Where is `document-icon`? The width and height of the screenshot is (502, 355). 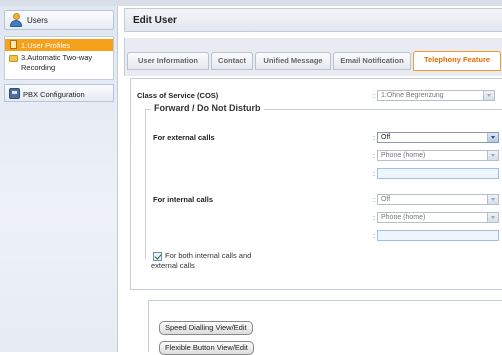 document-icon is located at coordinates (13, 44).